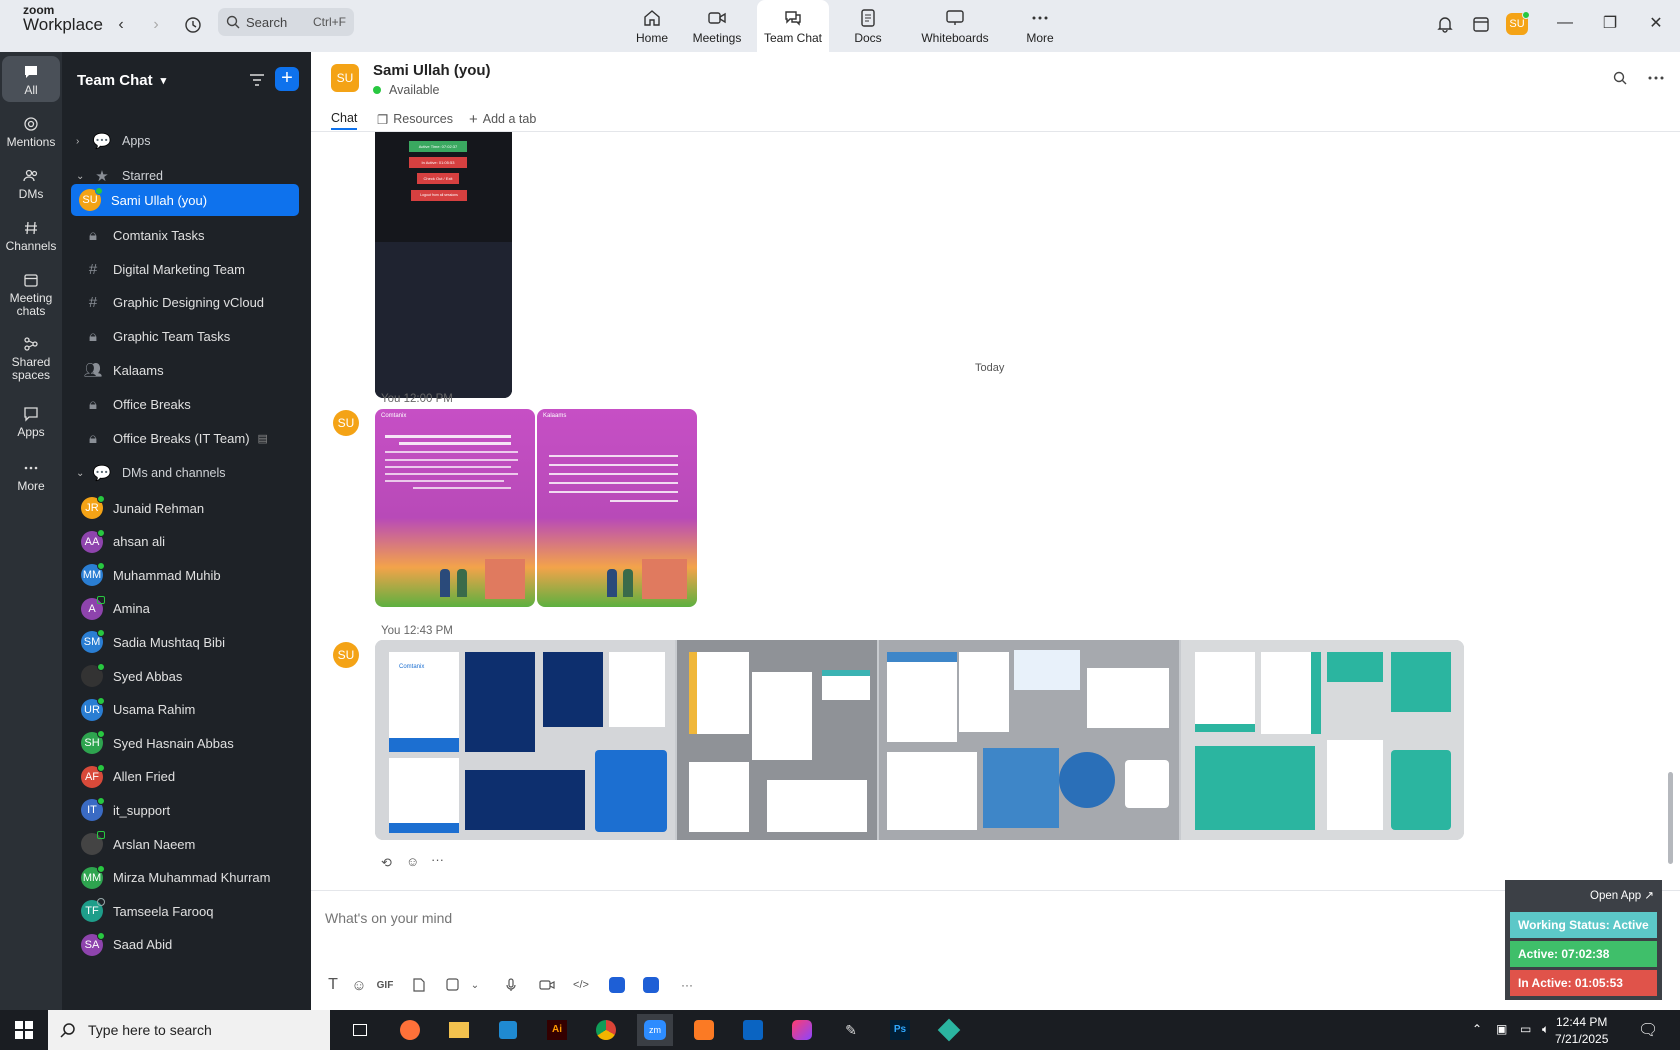 The height and width of the screenshot is (1050, 1680). Describe the element at coordinates (410, 1030) in the screenshot. I see `firefox-icon` at that location.